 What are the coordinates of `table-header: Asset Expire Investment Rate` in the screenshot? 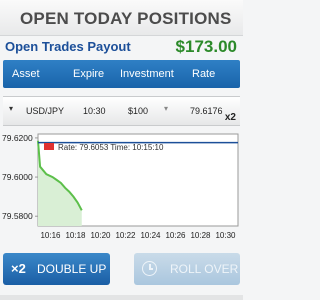 It's located at (121, 74).